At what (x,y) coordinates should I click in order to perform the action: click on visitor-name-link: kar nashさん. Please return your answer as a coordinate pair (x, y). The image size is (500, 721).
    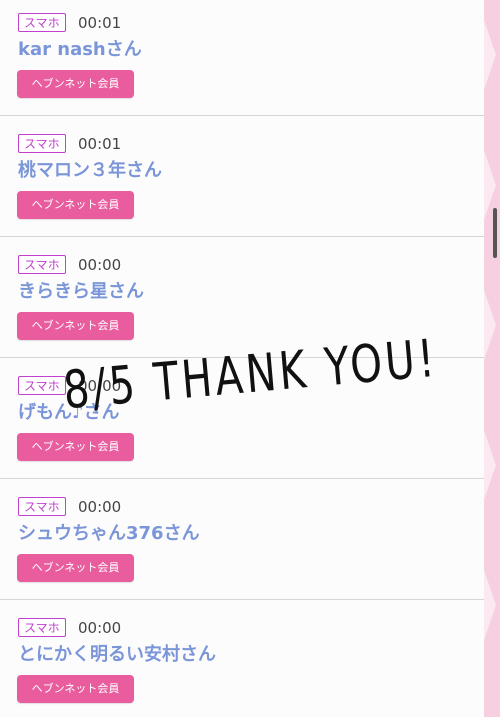
    Looking at the image, I should click on (80, 50).